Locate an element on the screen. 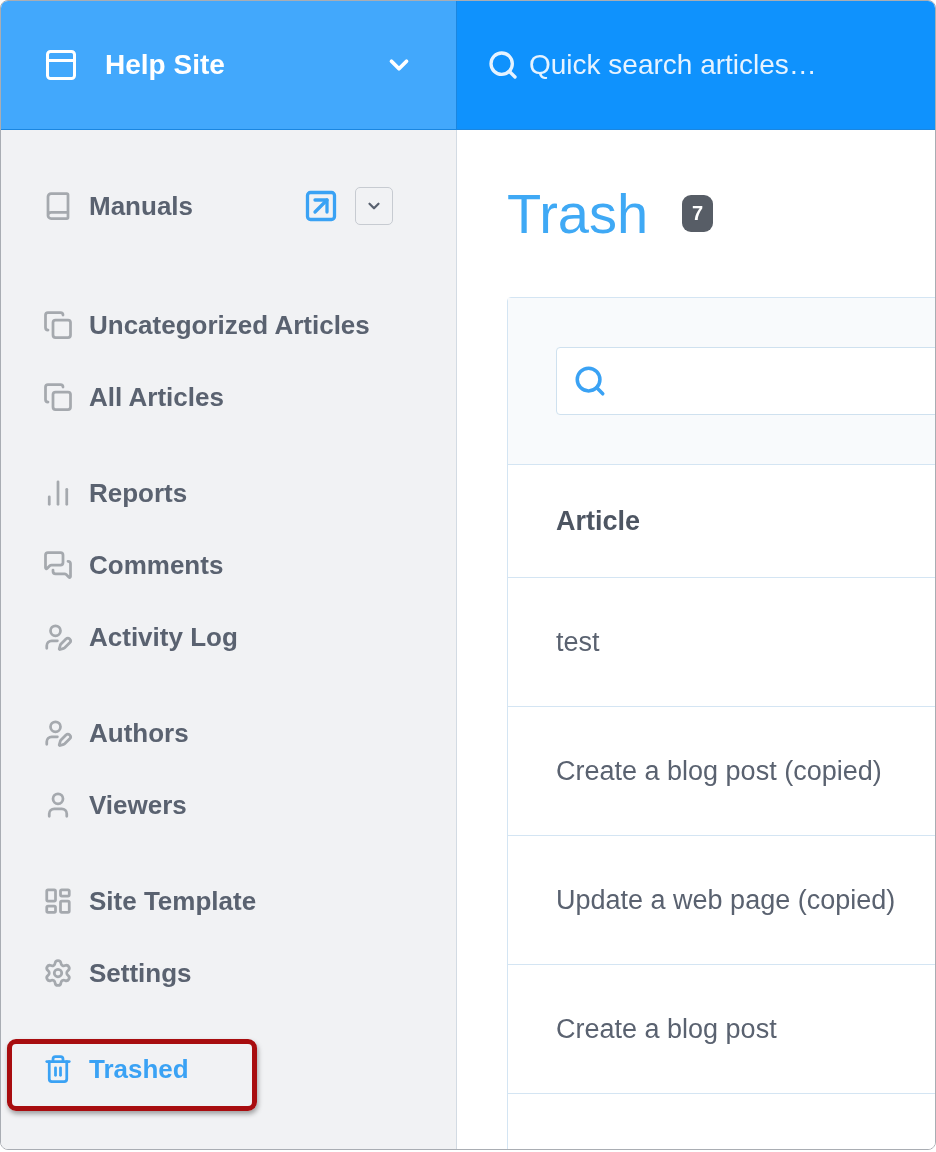 Image resolution: width=936 pixels, height=1152 pixels. settings-icon is located at coordinates (58, 973).